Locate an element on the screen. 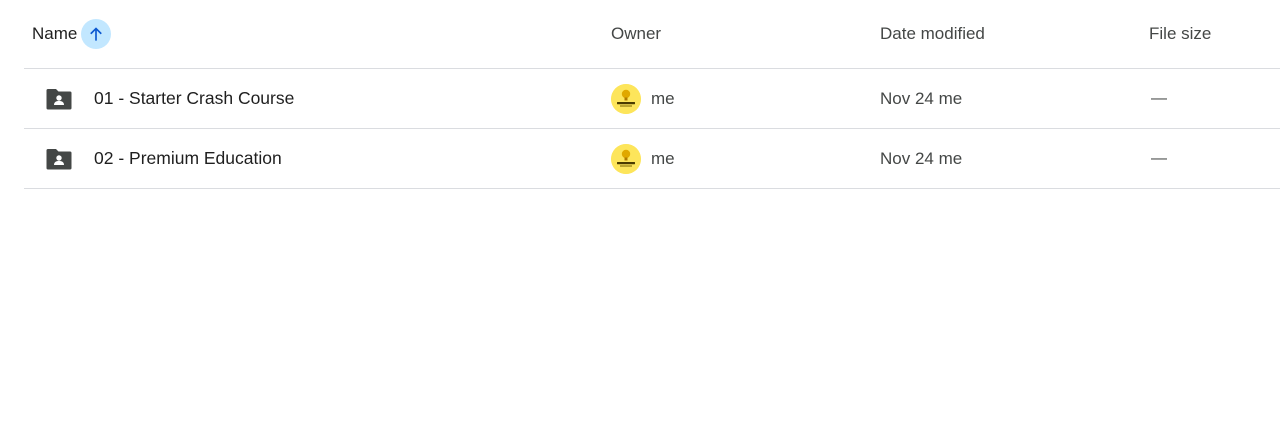  name-cell: 01 - Starter Crash Course is located at coordinates (163, 98).